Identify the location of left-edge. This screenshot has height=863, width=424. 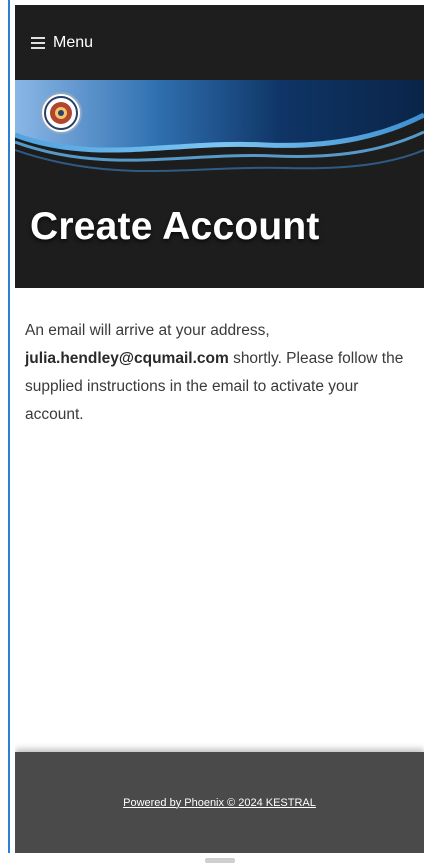
(7, 431).